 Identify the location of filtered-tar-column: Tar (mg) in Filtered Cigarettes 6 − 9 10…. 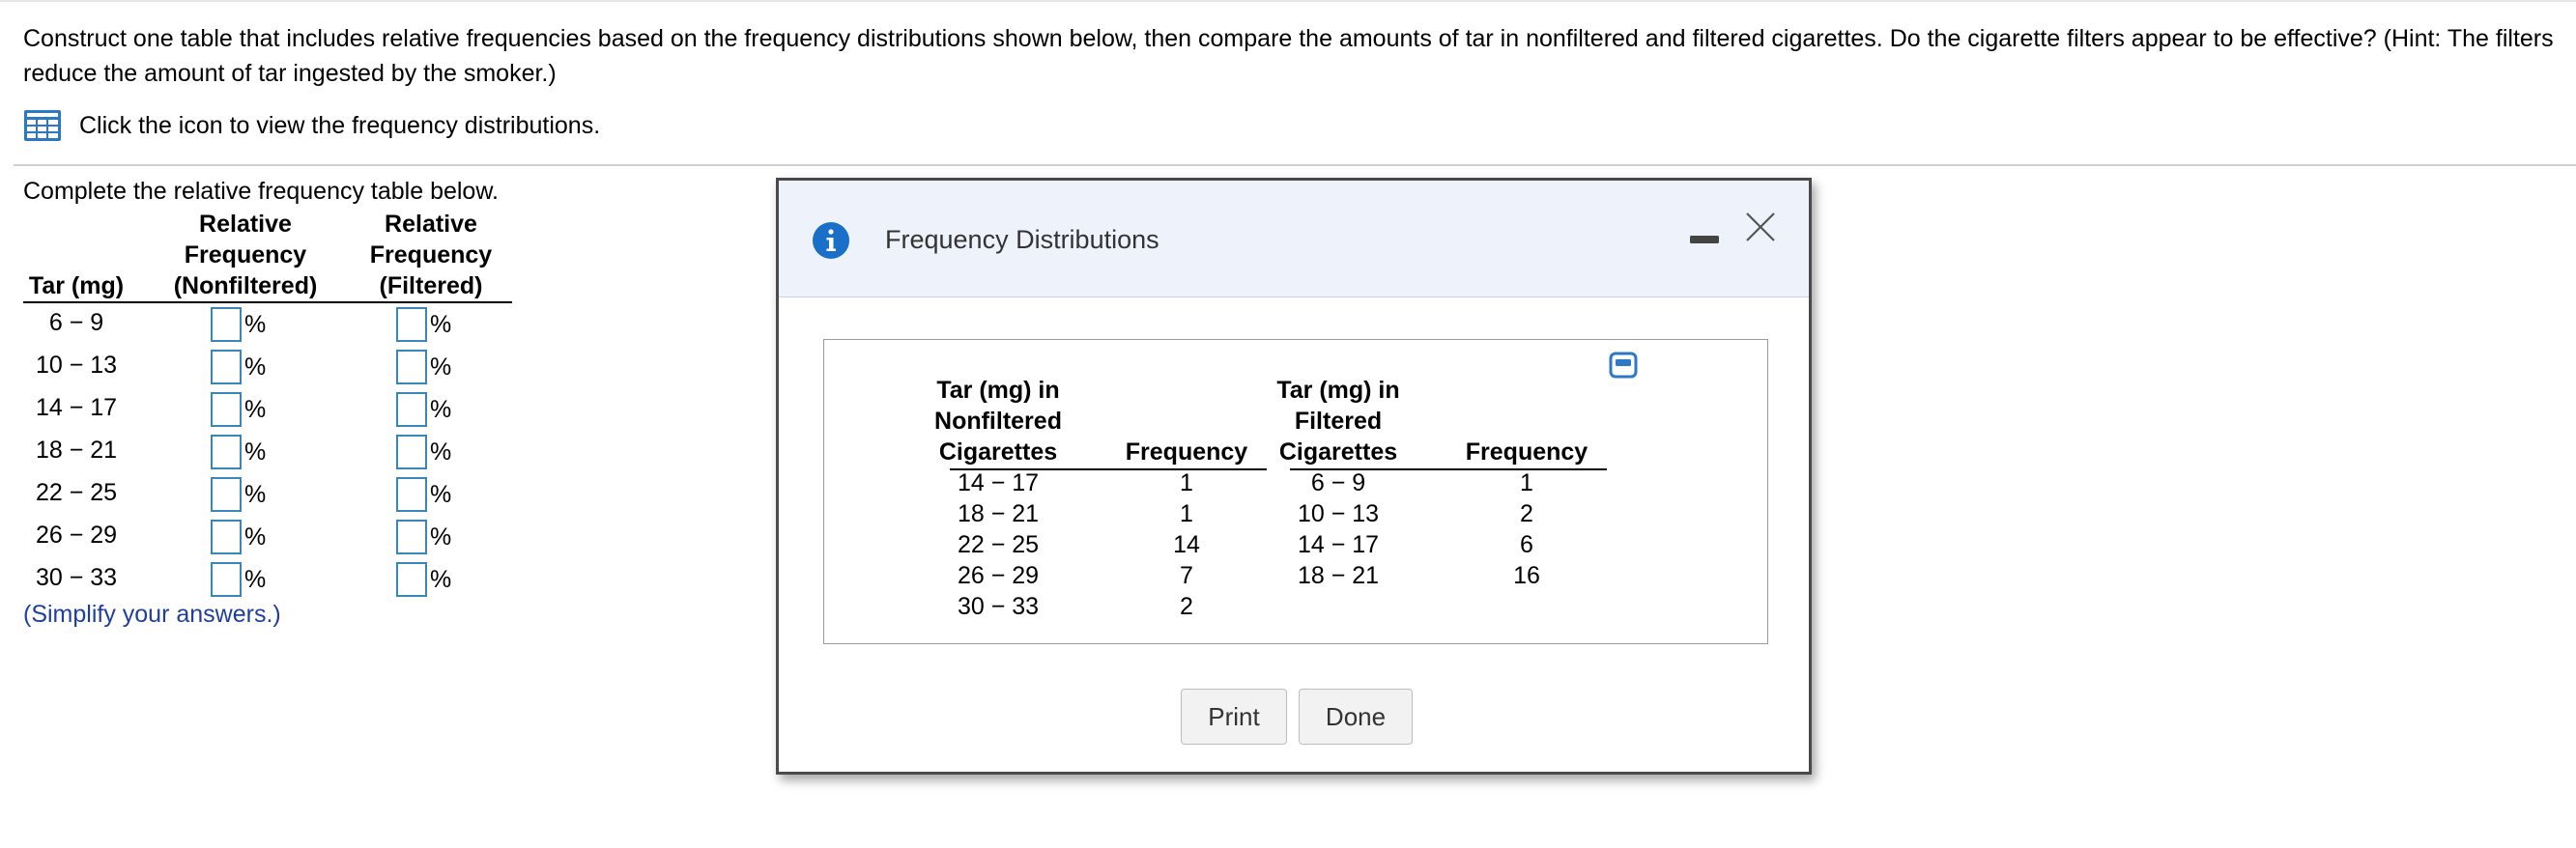
(1338, 483).